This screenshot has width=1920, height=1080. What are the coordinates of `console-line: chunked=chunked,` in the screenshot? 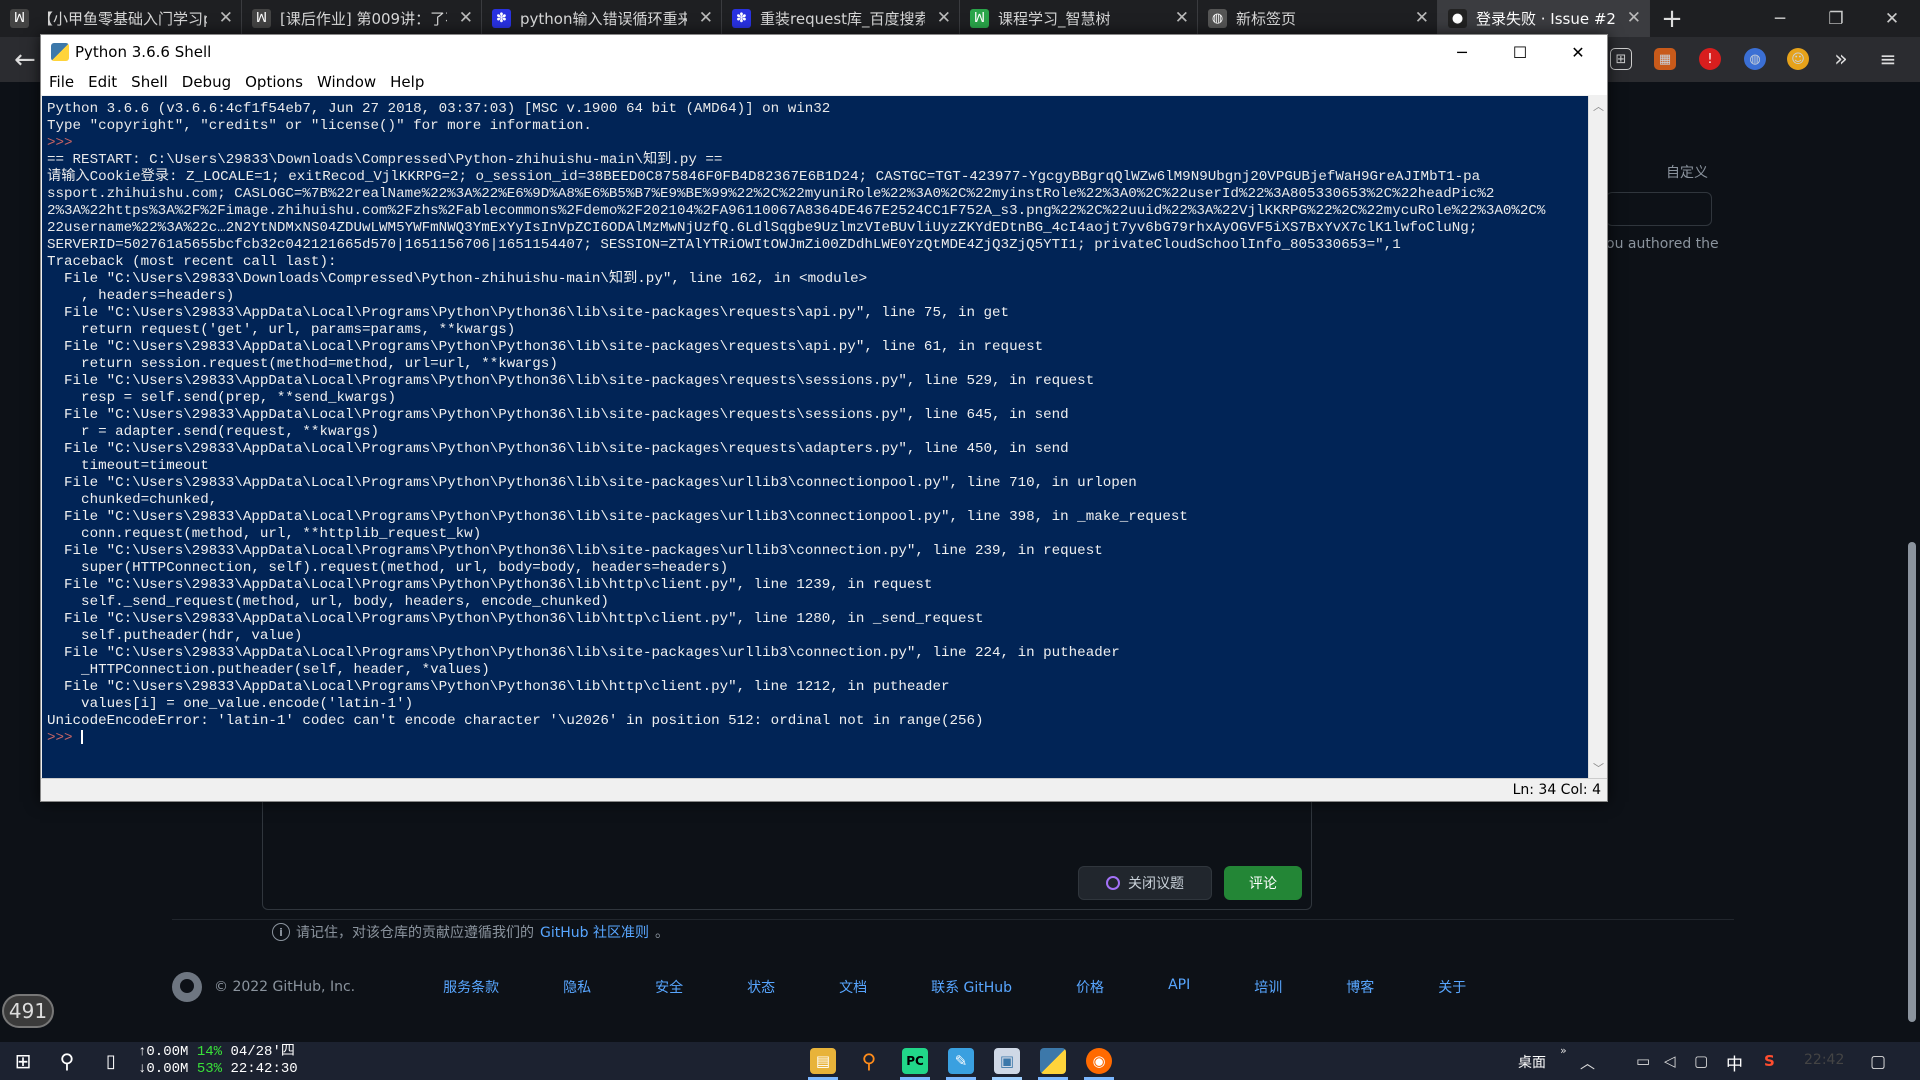 It's located at (132, 500).